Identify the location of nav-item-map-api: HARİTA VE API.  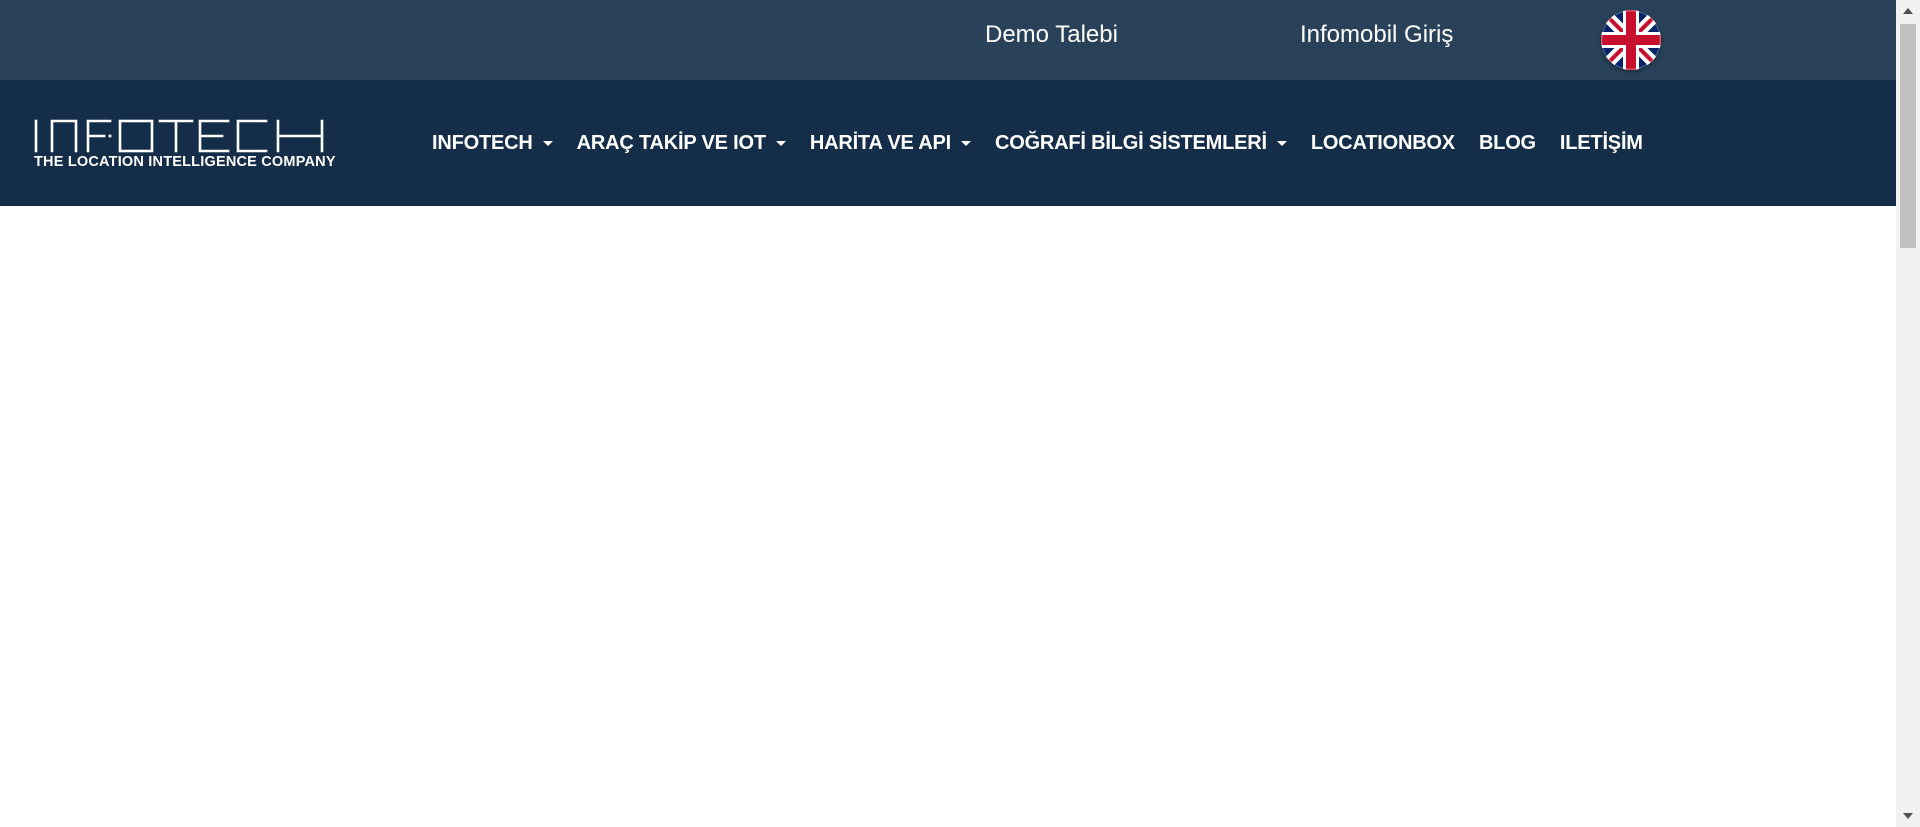
(890, 143).